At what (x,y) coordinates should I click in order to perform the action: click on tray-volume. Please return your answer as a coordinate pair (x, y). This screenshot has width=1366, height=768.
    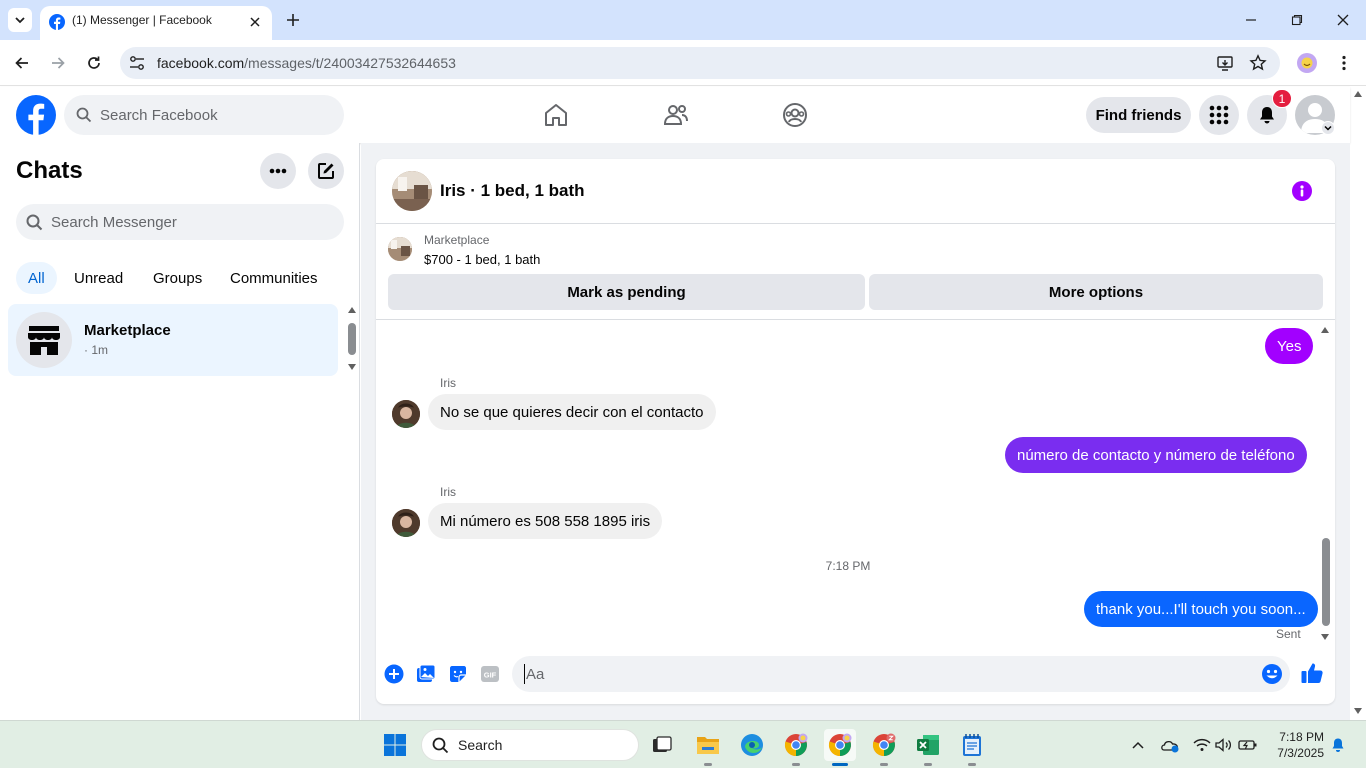
    Looking at the image, I should click on (1224, 745).